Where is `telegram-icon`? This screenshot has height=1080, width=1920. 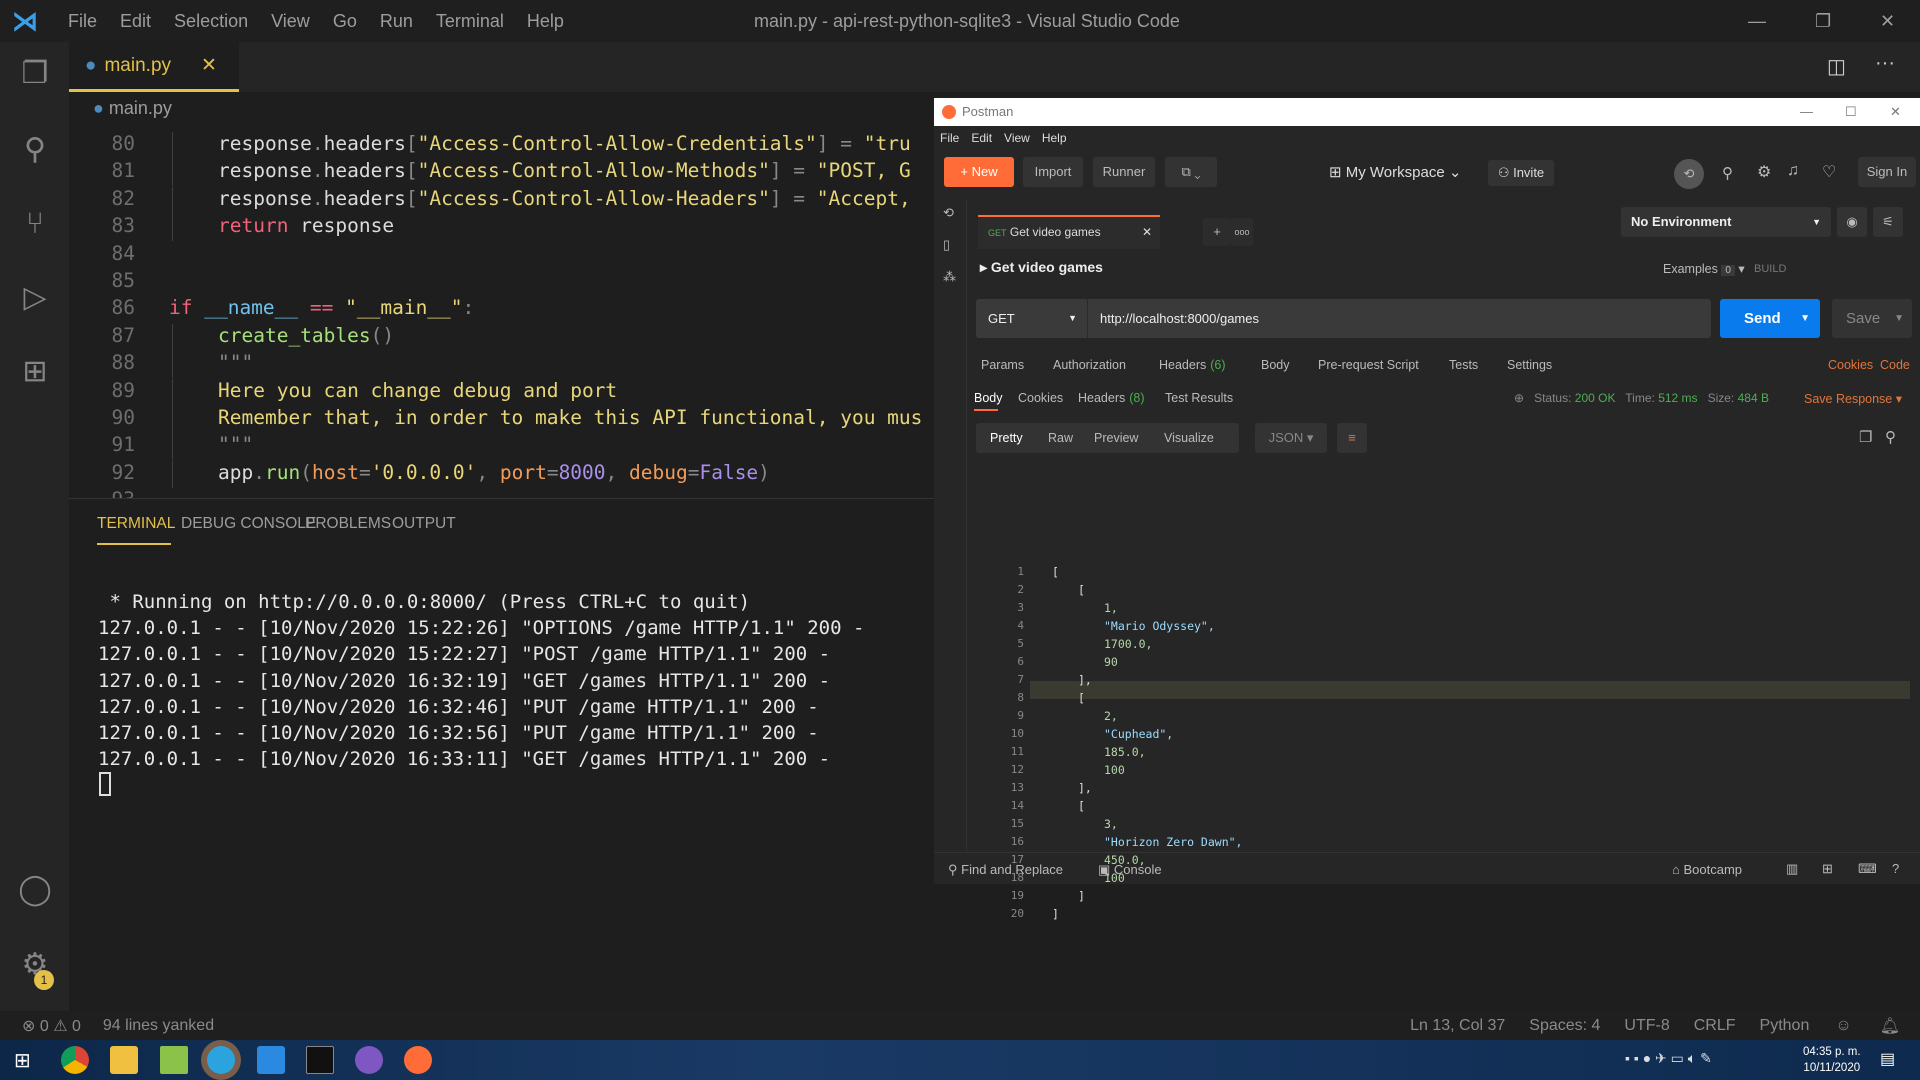
telegram-icon is located at coordinates (221, 1060).